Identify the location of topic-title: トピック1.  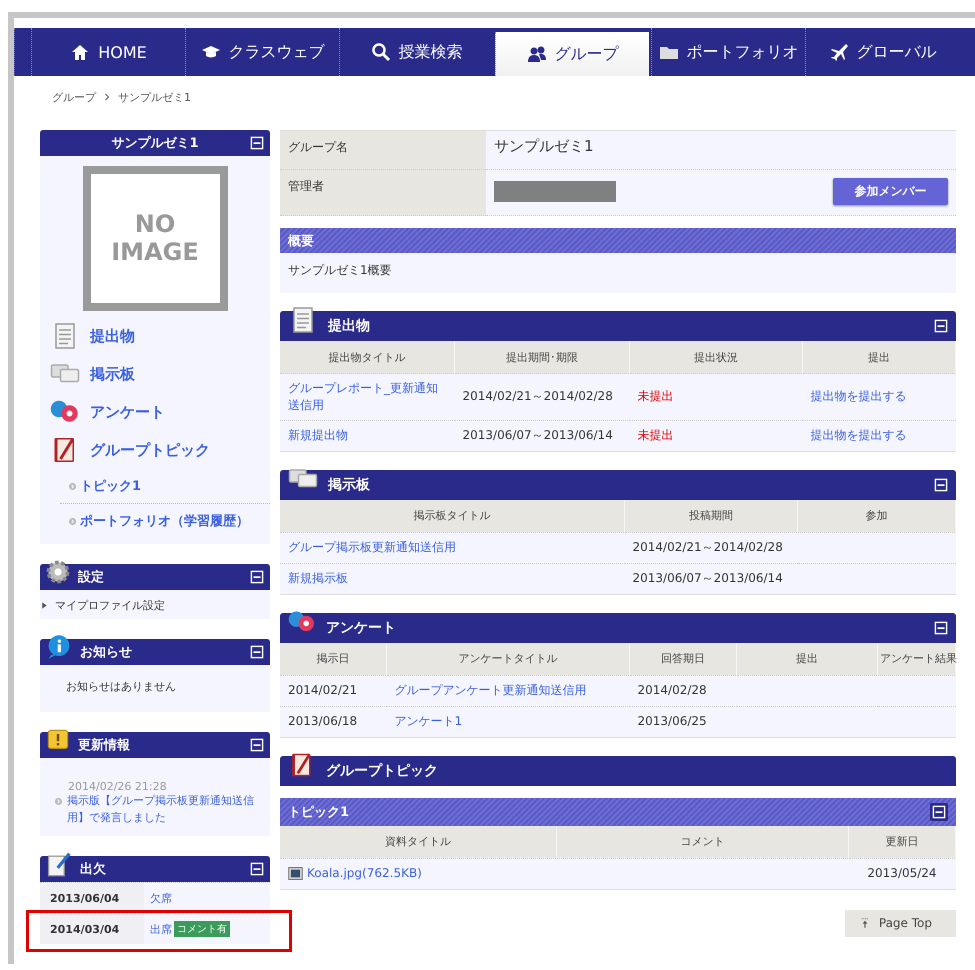
(319, 812).